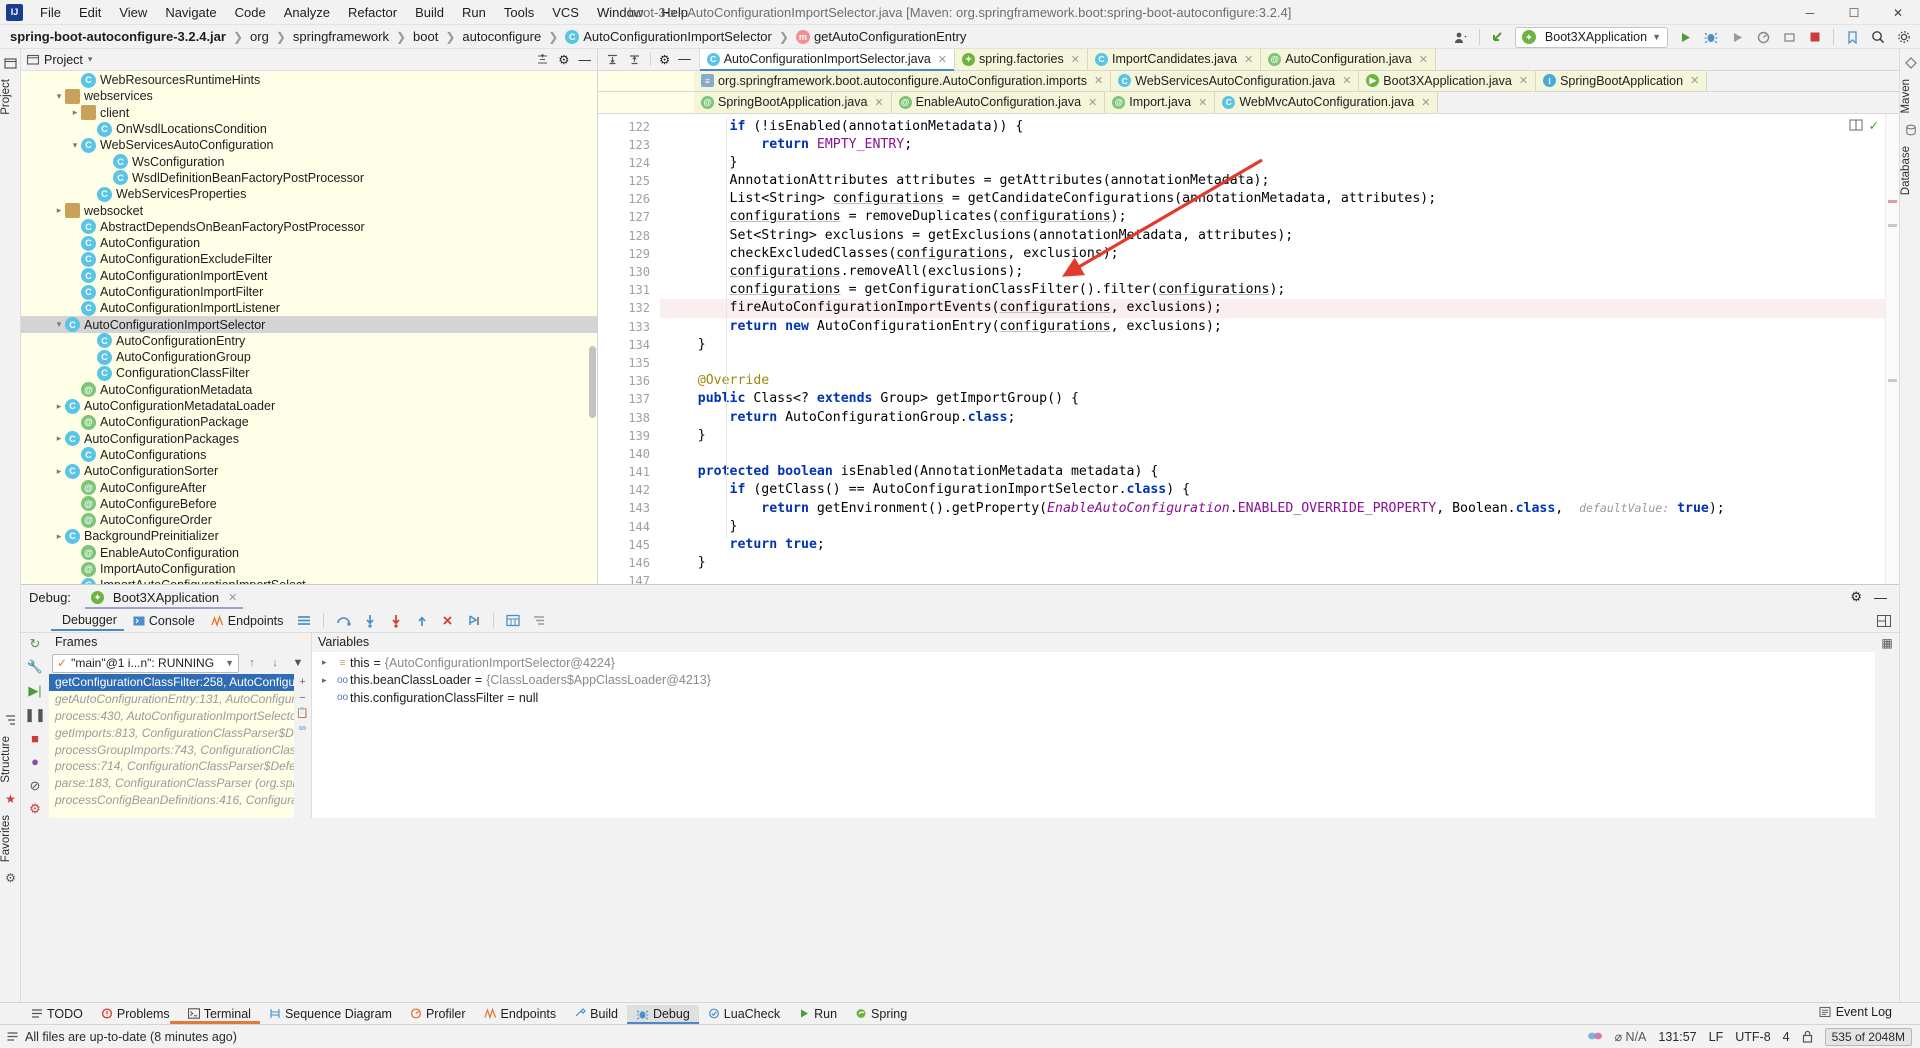  What do you see at coordinates (309, 471) in the screenshot?
I see `tree-node: ▸ C AutoConfigurationSorter` at bounding box center [309, 471].